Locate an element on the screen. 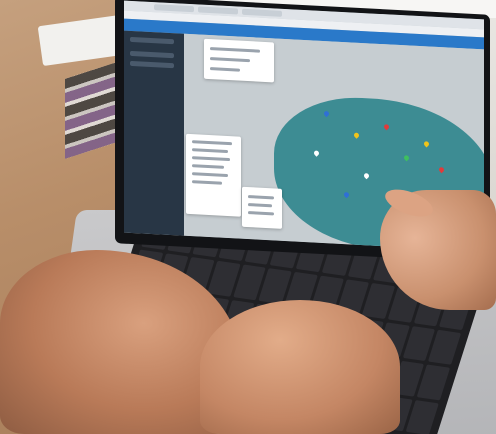 The height and width of the screenshot is (434, 496). category-panel is located at coordinates (213, 175).